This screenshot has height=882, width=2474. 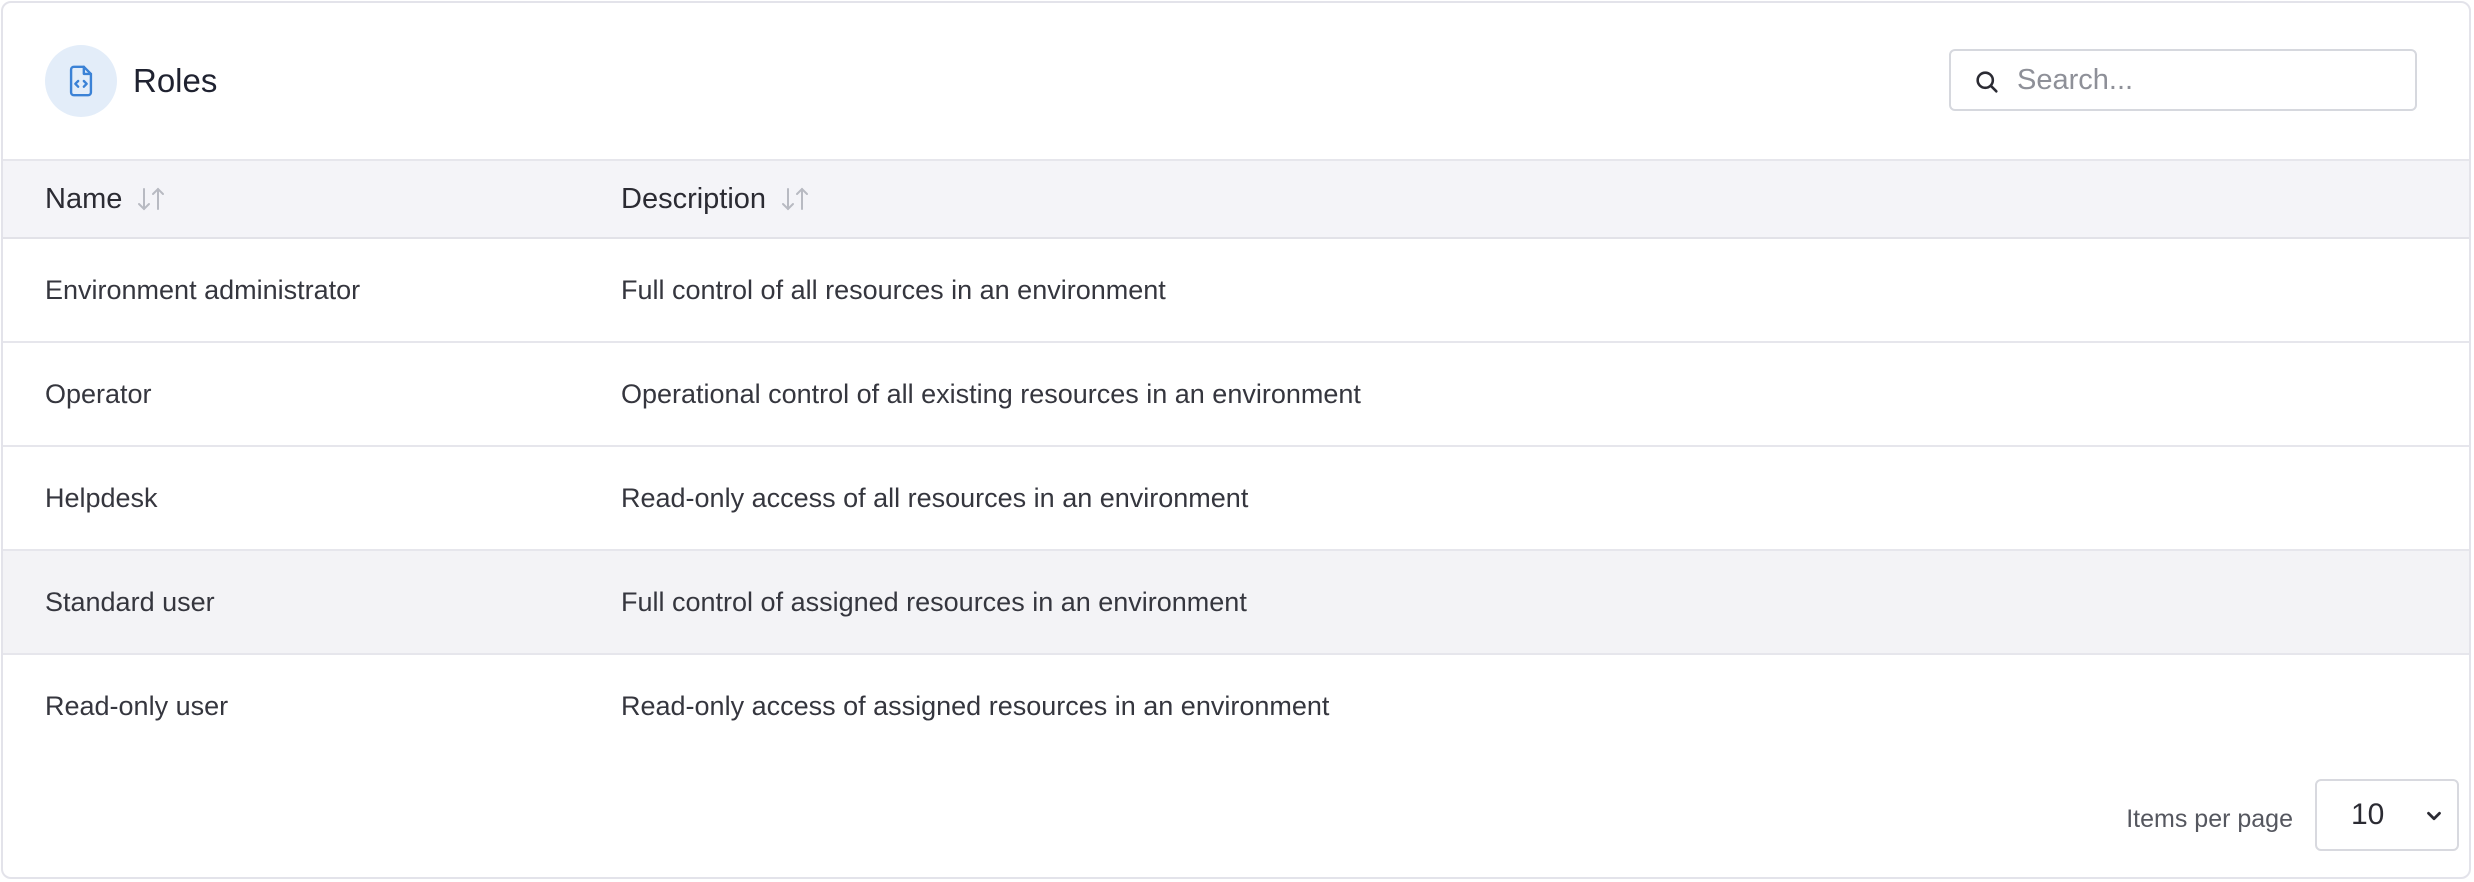 What do you see at coordinates (1987, 82) in the screenshot?
I see `search-icon` at bounding box center [1987, 82].